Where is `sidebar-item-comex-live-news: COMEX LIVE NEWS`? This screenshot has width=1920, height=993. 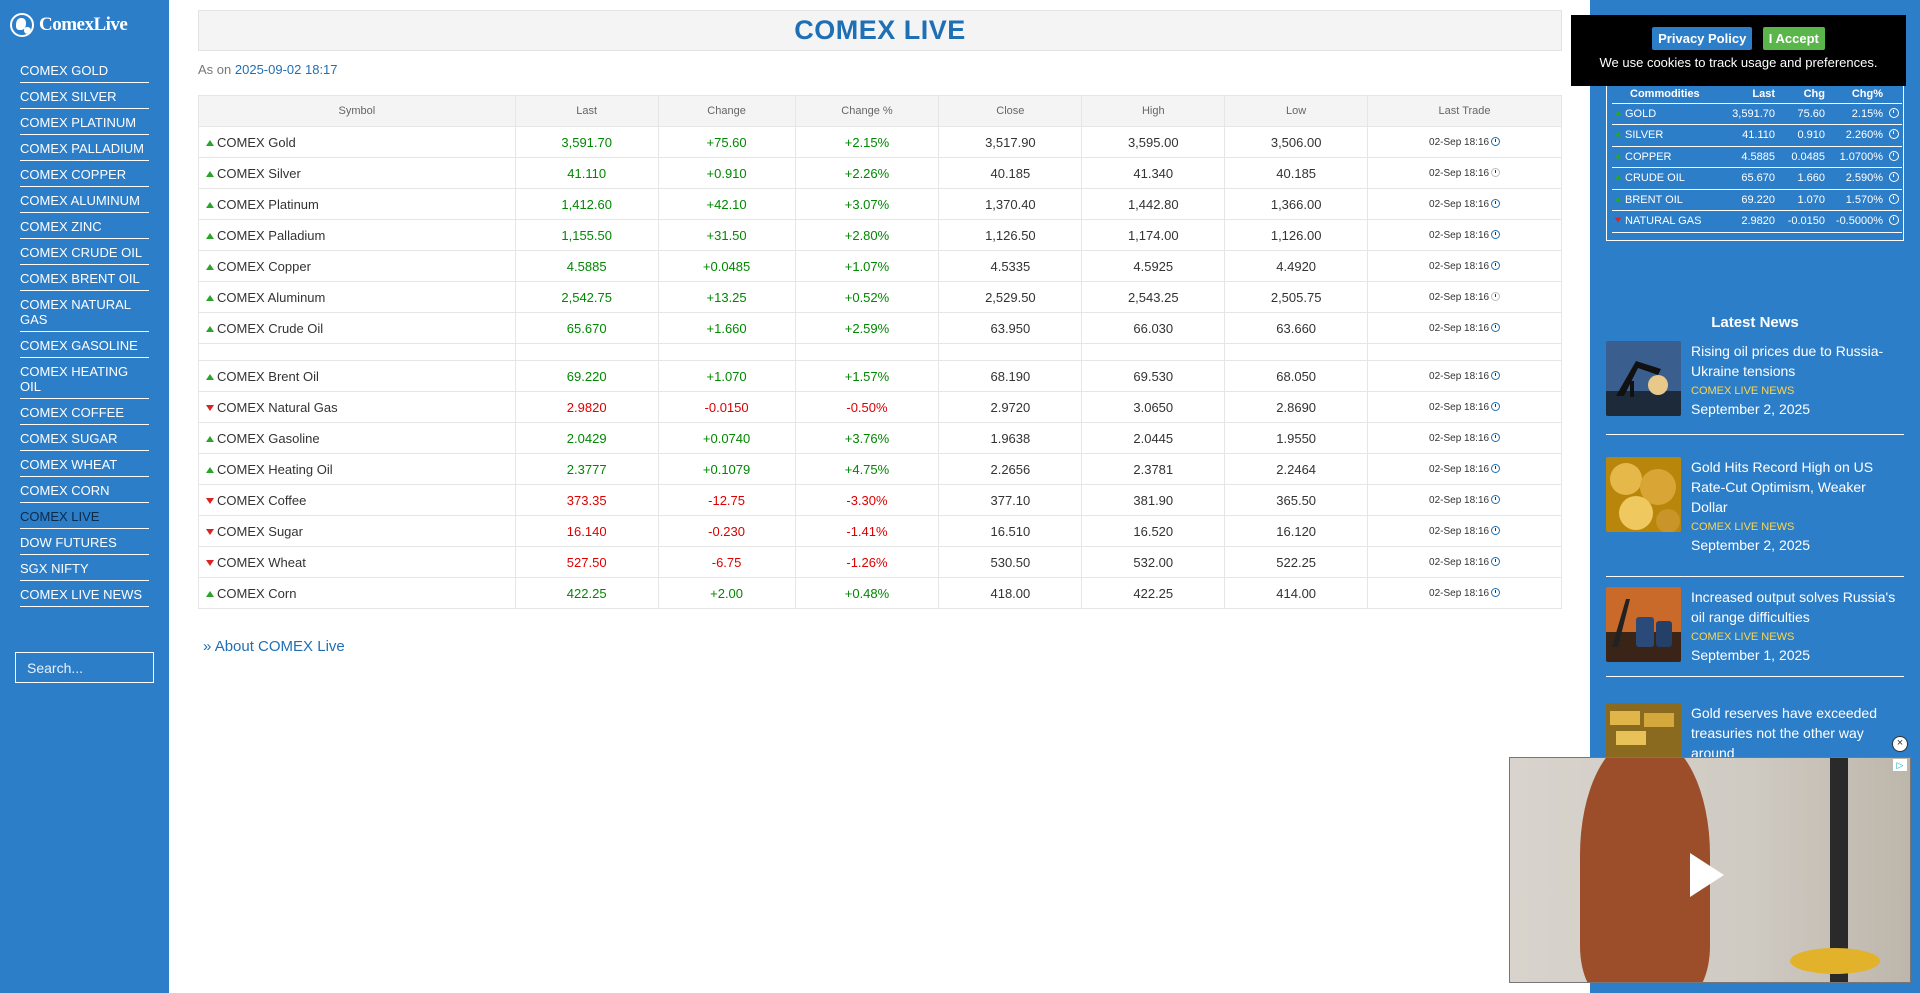 sidebar-item-comex-live-news: COMEX LIVE NEWS is located at coordinates (84, 595).